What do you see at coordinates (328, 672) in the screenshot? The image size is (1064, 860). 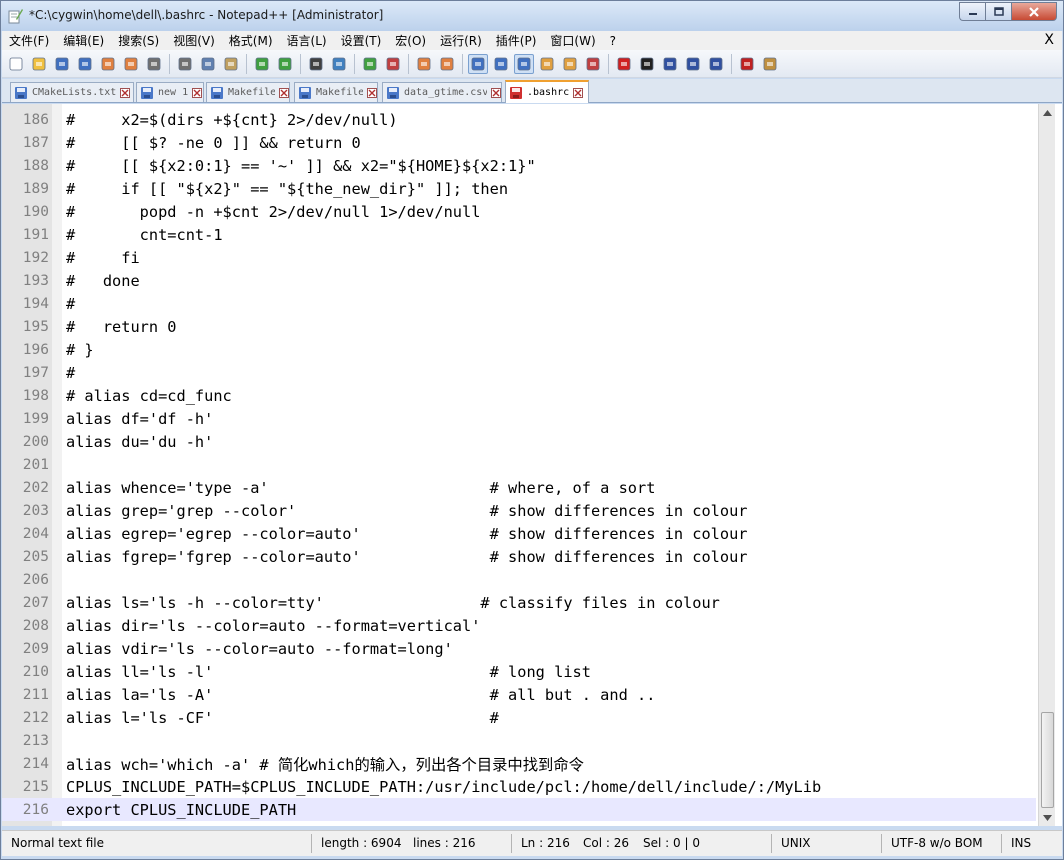 I see `line-text: alias ll='ls -l' # long list` at bounding box center [328, 672].